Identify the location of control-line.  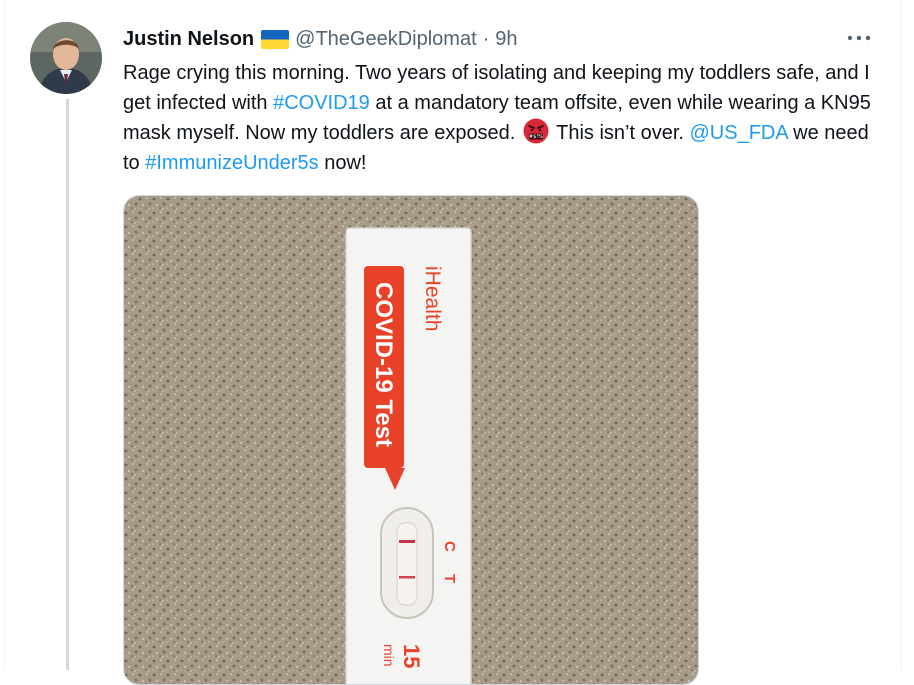
(407, 541).